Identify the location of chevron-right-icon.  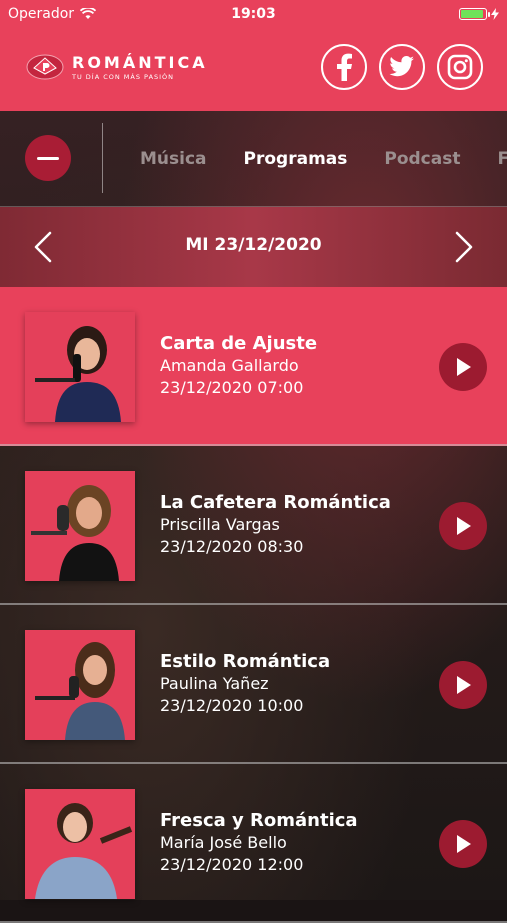
(464, 247).